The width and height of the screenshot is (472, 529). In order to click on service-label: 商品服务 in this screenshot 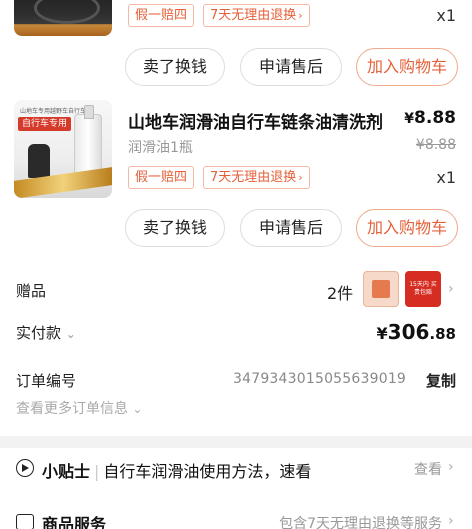, I will do `click(74, 522)`.